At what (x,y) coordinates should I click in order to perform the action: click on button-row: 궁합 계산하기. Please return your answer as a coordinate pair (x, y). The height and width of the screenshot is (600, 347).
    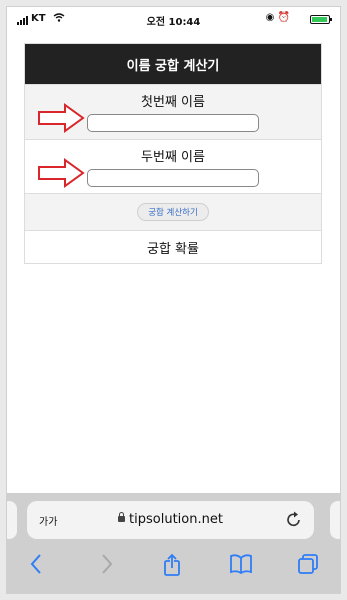
    Looking at the image, I should click on (173, 211).